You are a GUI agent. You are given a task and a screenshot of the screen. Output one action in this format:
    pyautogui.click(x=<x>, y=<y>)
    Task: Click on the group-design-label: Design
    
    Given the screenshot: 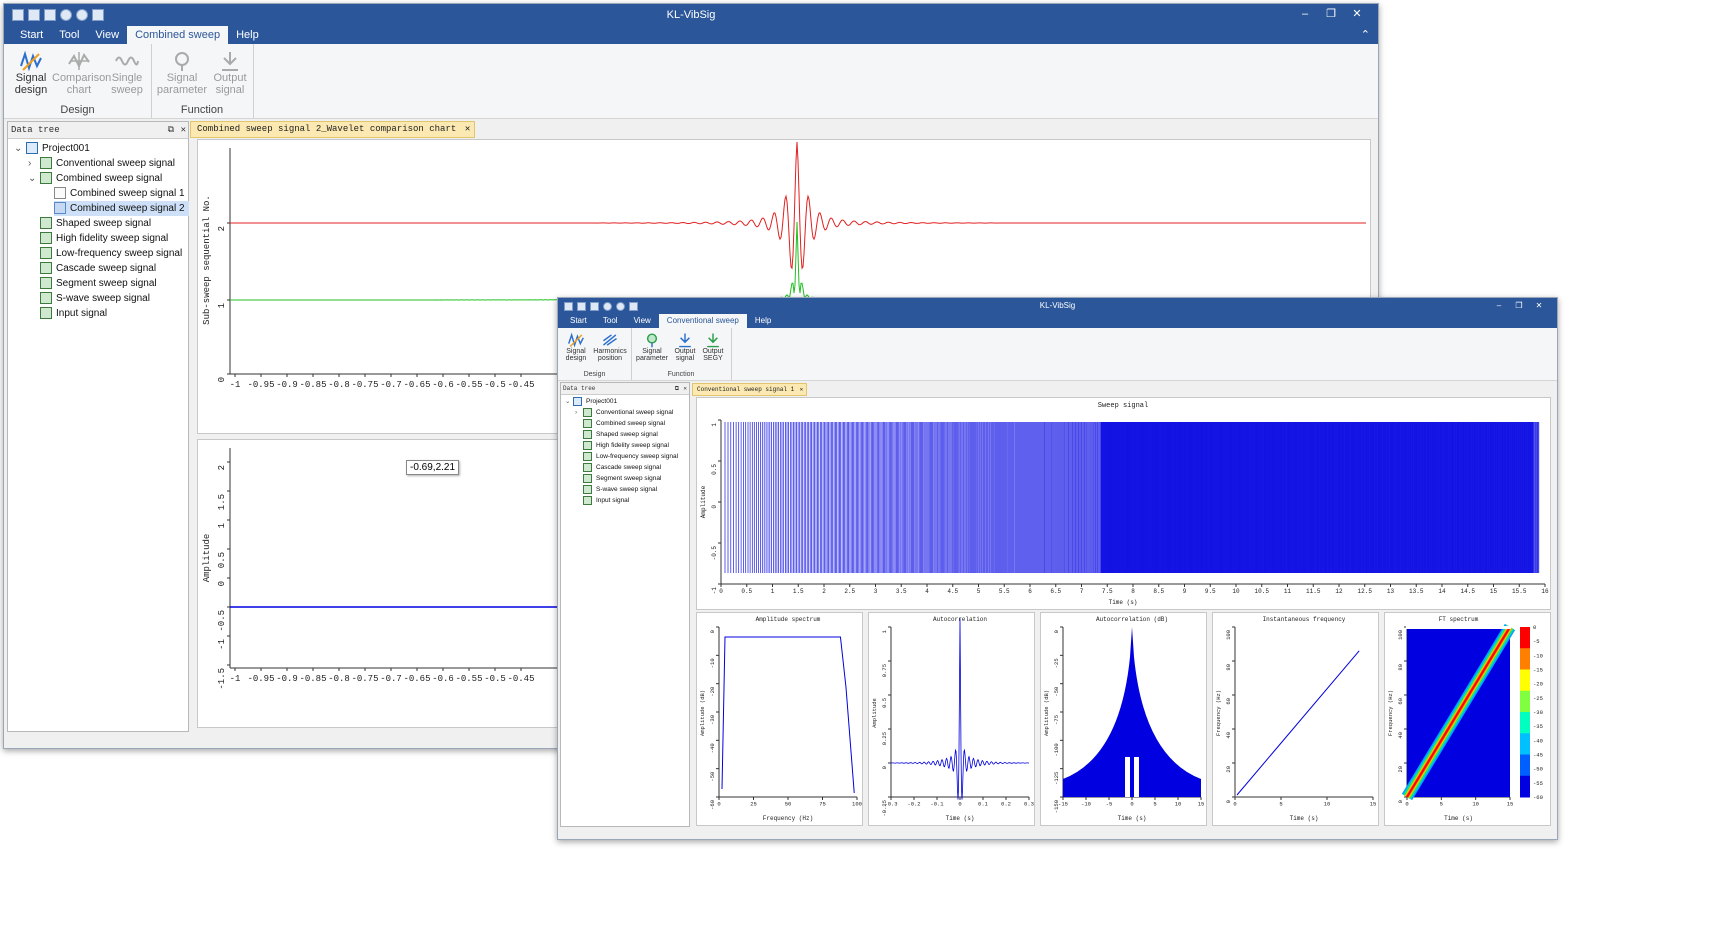 What is the action you would take?
    pyautogui.click(x=77, y=110)
    